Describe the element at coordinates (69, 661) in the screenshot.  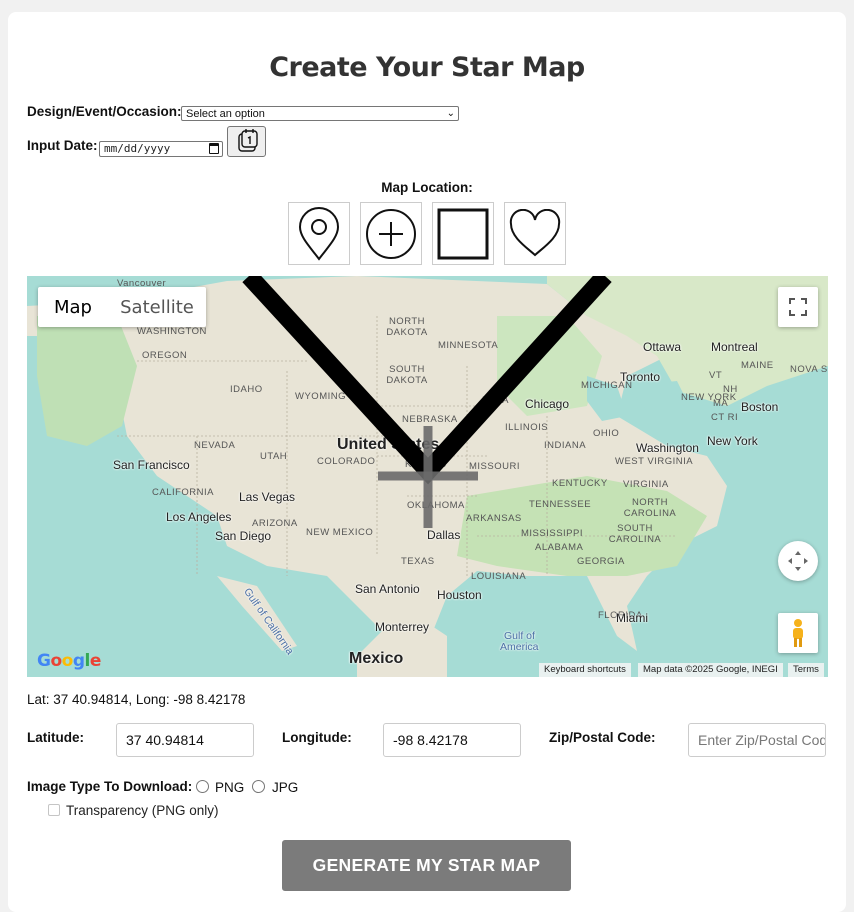
I see `google-logo: Google` at that location.